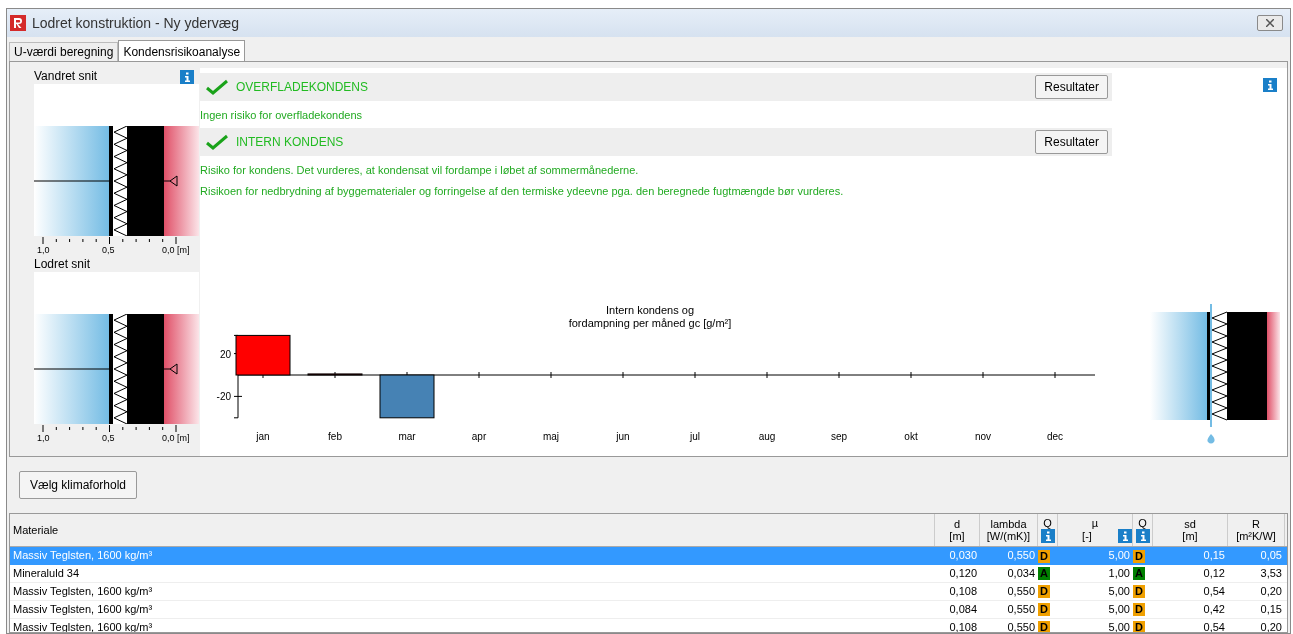  What do you see at coordinates (983, 436) in the screenshot?
I see `x-tick-label: nov` at bounding box center [983, 436].